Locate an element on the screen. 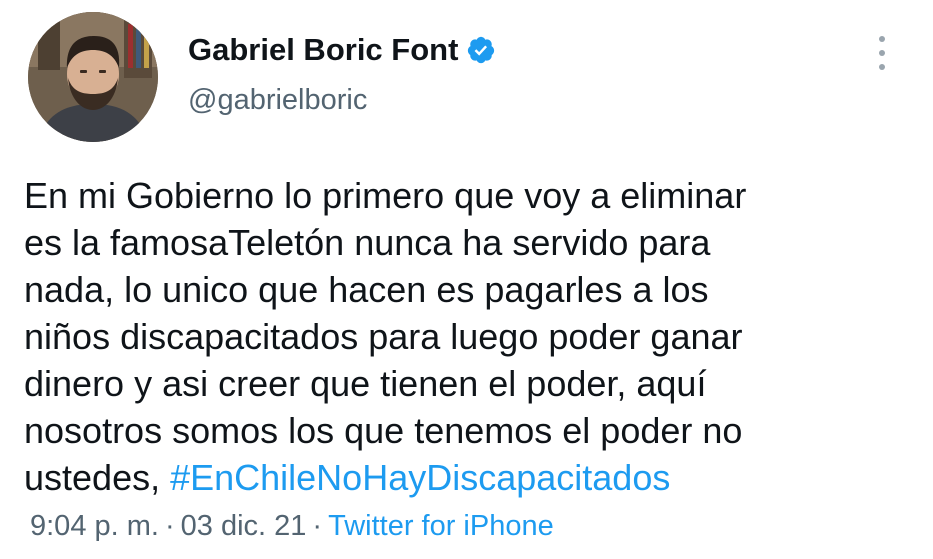  more-options-icon is located at coordinates (882, 53).